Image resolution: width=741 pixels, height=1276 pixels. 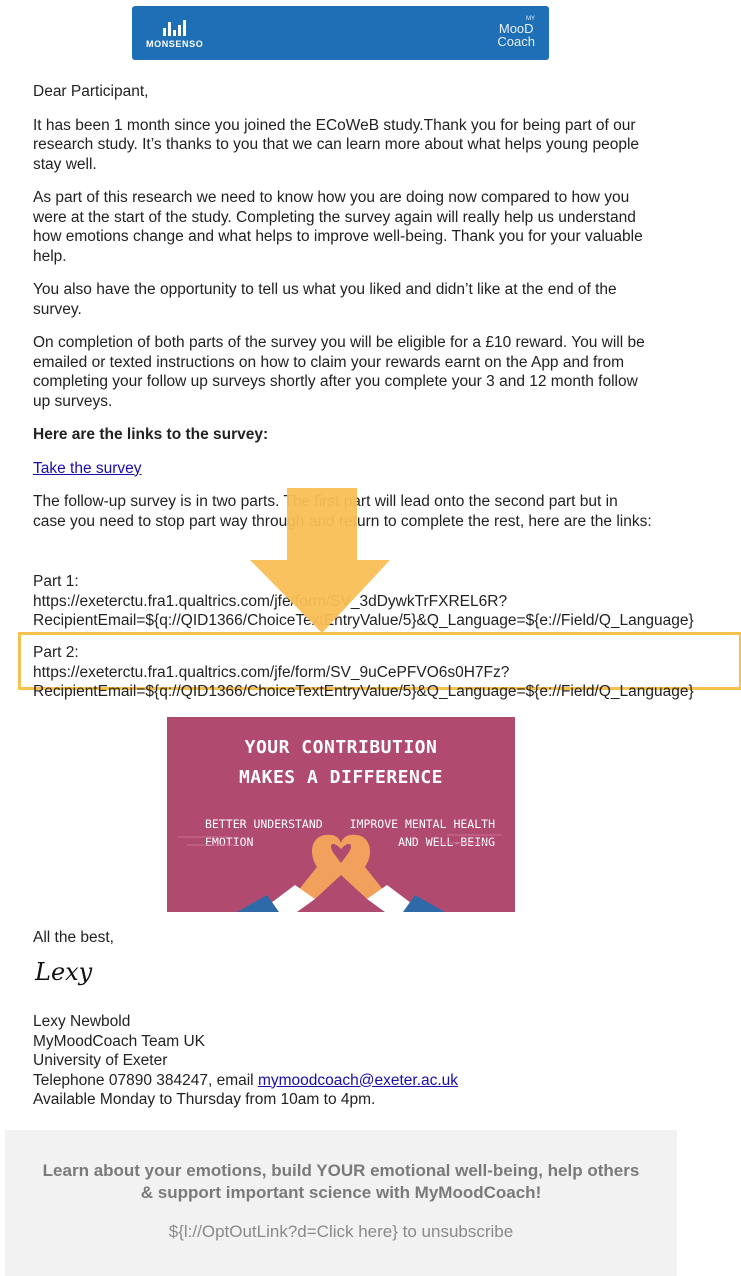 I want to click on brand-right-line2: Coach, so click(x=516, y=41).